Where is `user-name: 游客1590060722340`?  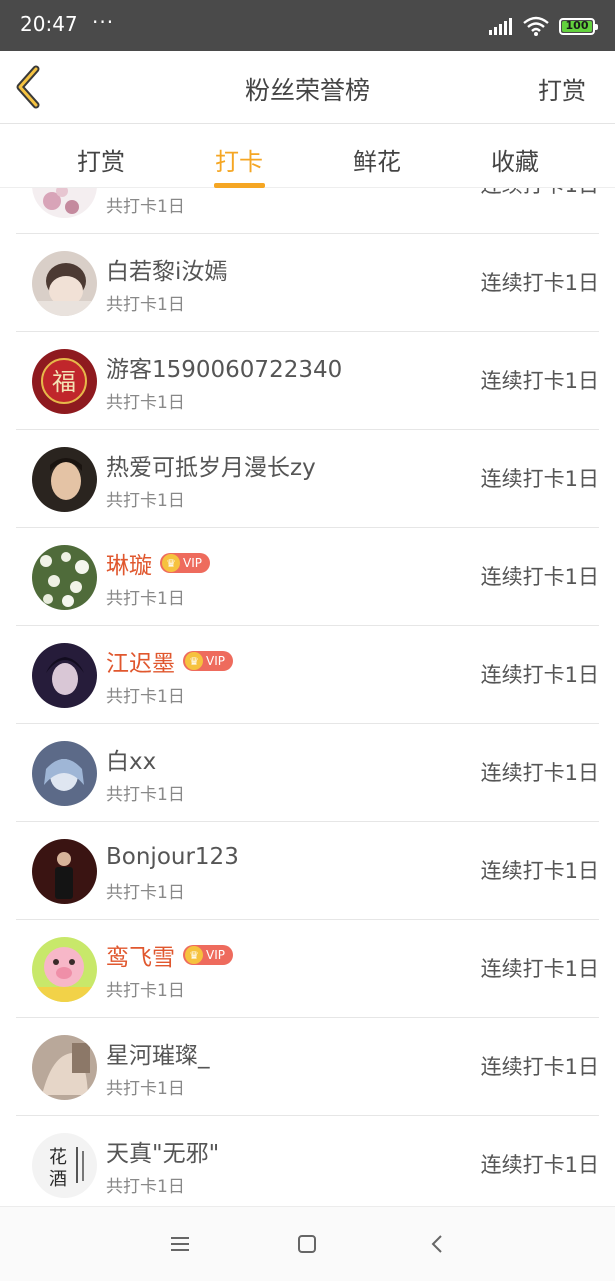
user-name: 游客1590060722340 is located at coordinates (224, 367).